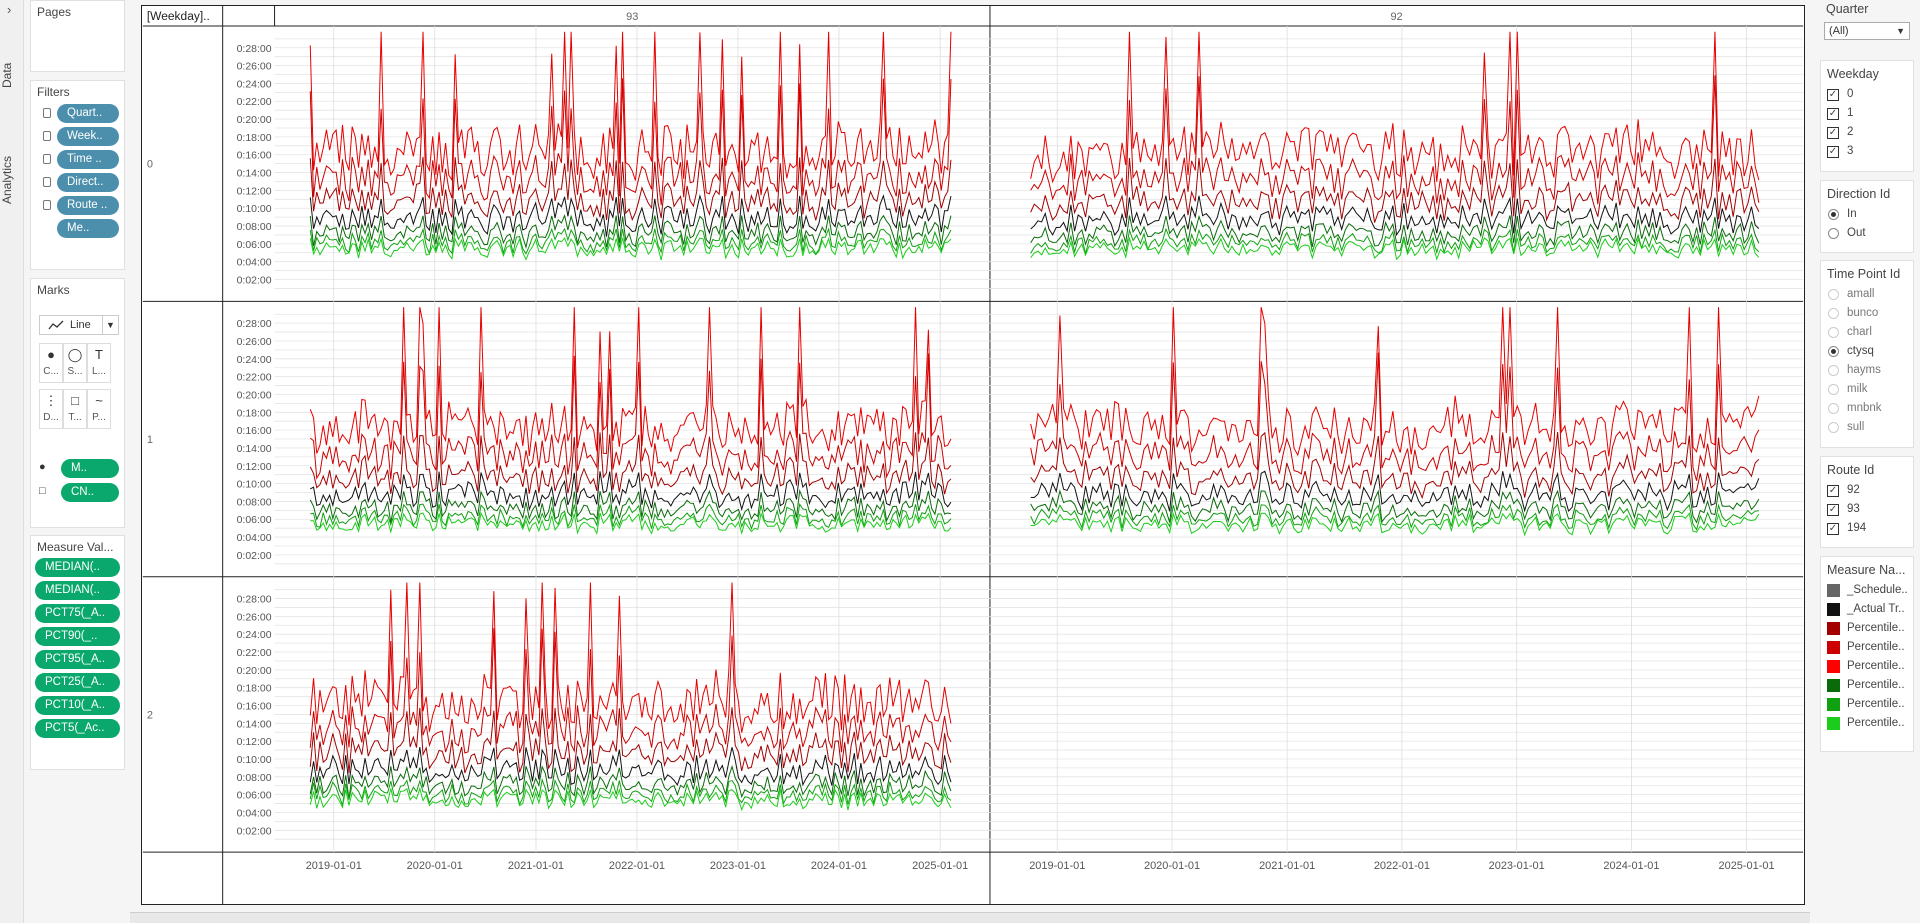  What do you see at coordinates (1867, 590) in the screenshot?
I see `legend-item: _Schedule..` at bounding box center [1867, 590].